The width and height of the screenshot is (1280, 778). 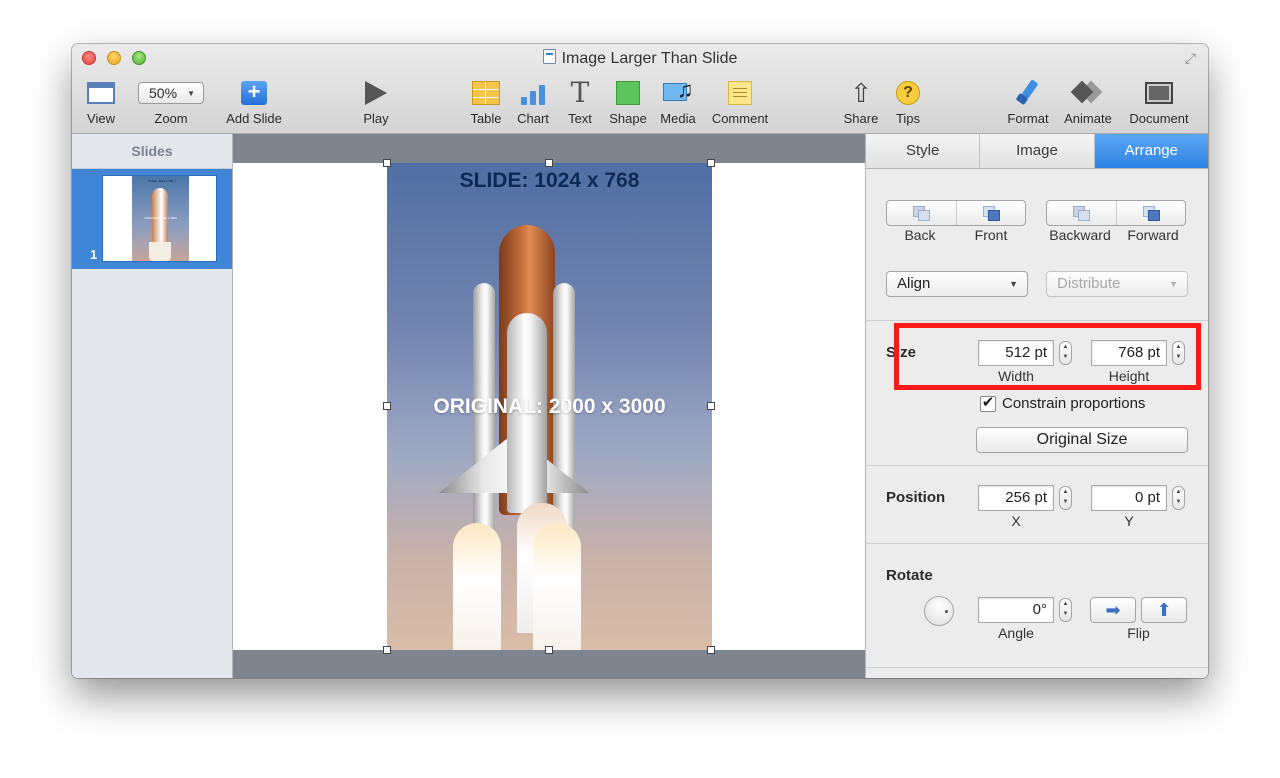 I want to click on chart-label: Chart, so click(x=533, y=118).